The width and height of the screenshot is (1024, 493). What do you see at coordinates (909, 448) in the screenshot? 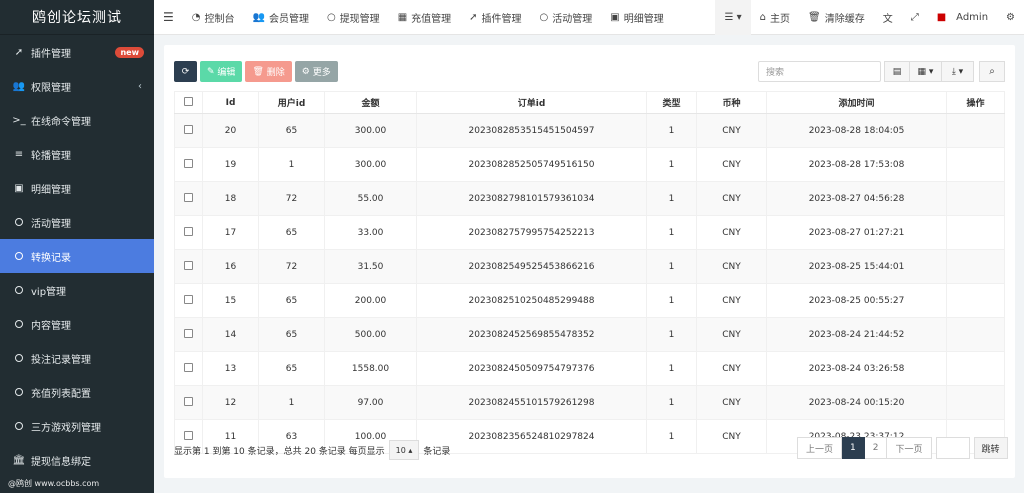
I see `next-page-button: 下一页` at bounding box center [909, 448].